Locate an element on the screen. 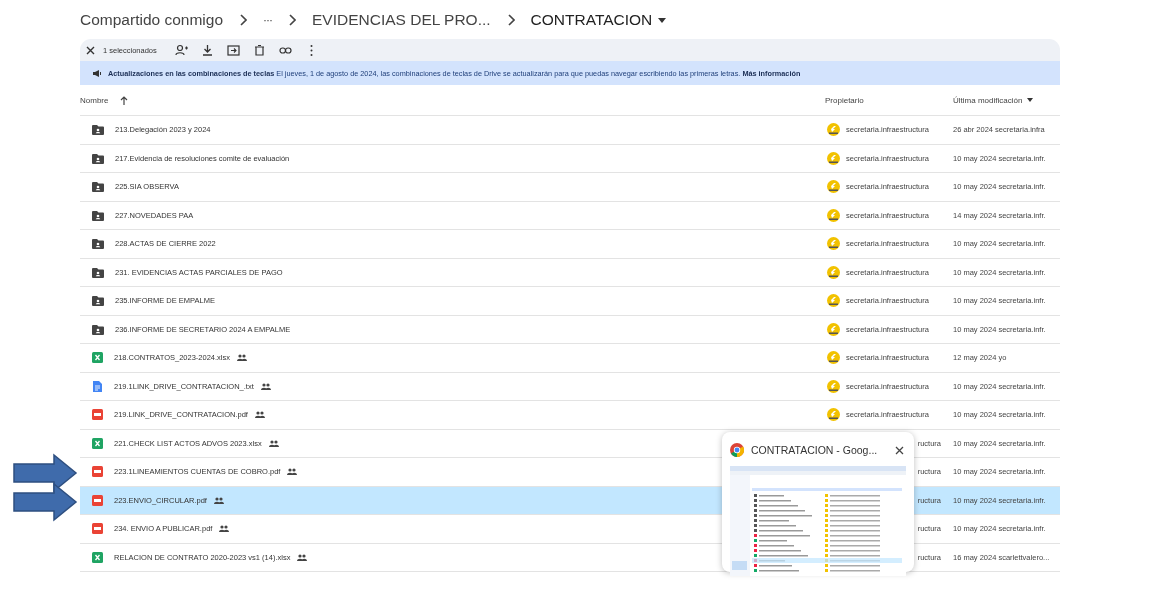 This screenshot has width=1165, height=602. breadcrumb-more-button: ··· is located at coordinates (267, 20).